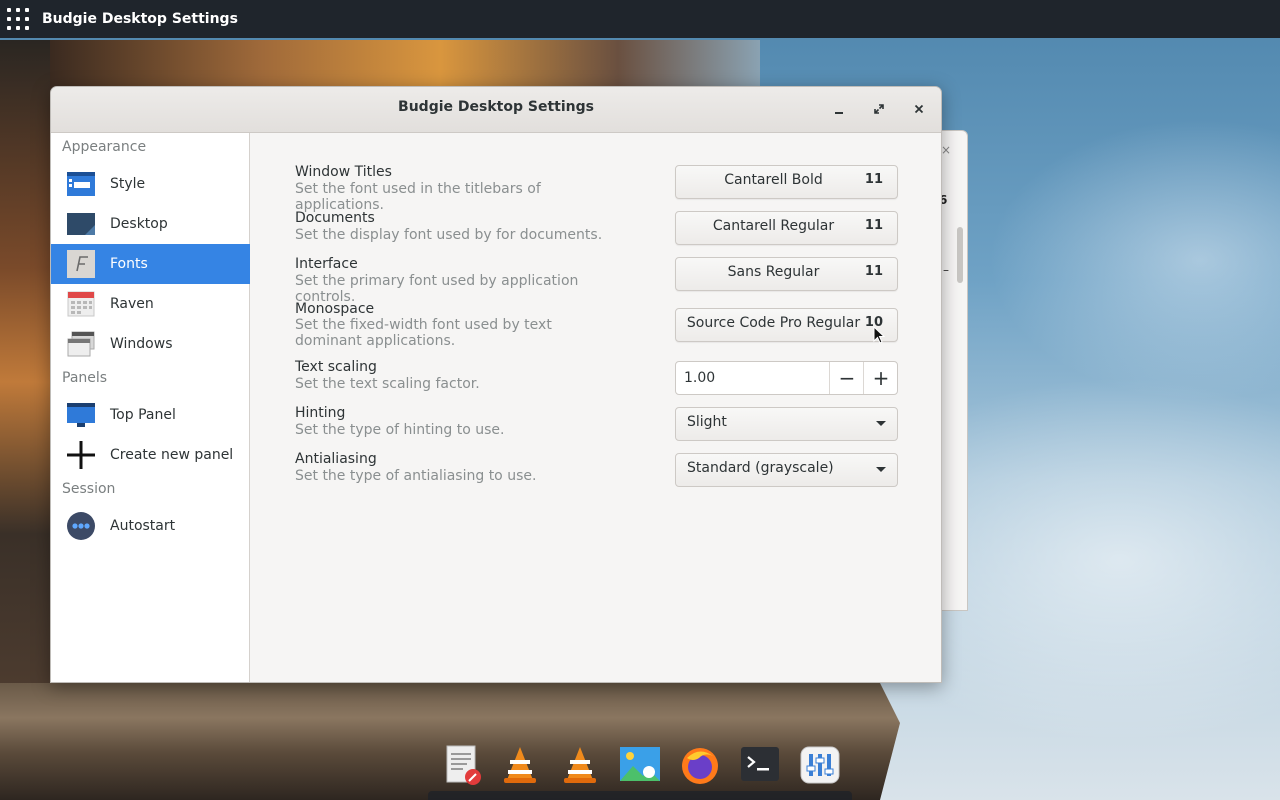  I want to click on settings-mixer-icon, so click(820, 765).